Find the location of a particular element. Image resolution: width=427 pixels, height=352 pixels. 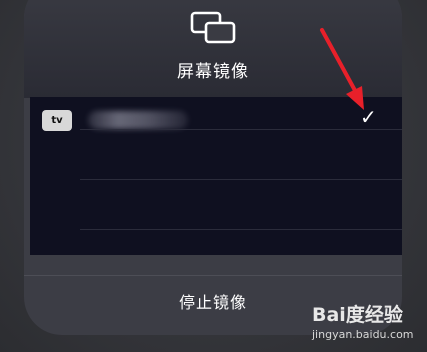

red-arrow-annotation-icon is located at coordinates (342, 69).